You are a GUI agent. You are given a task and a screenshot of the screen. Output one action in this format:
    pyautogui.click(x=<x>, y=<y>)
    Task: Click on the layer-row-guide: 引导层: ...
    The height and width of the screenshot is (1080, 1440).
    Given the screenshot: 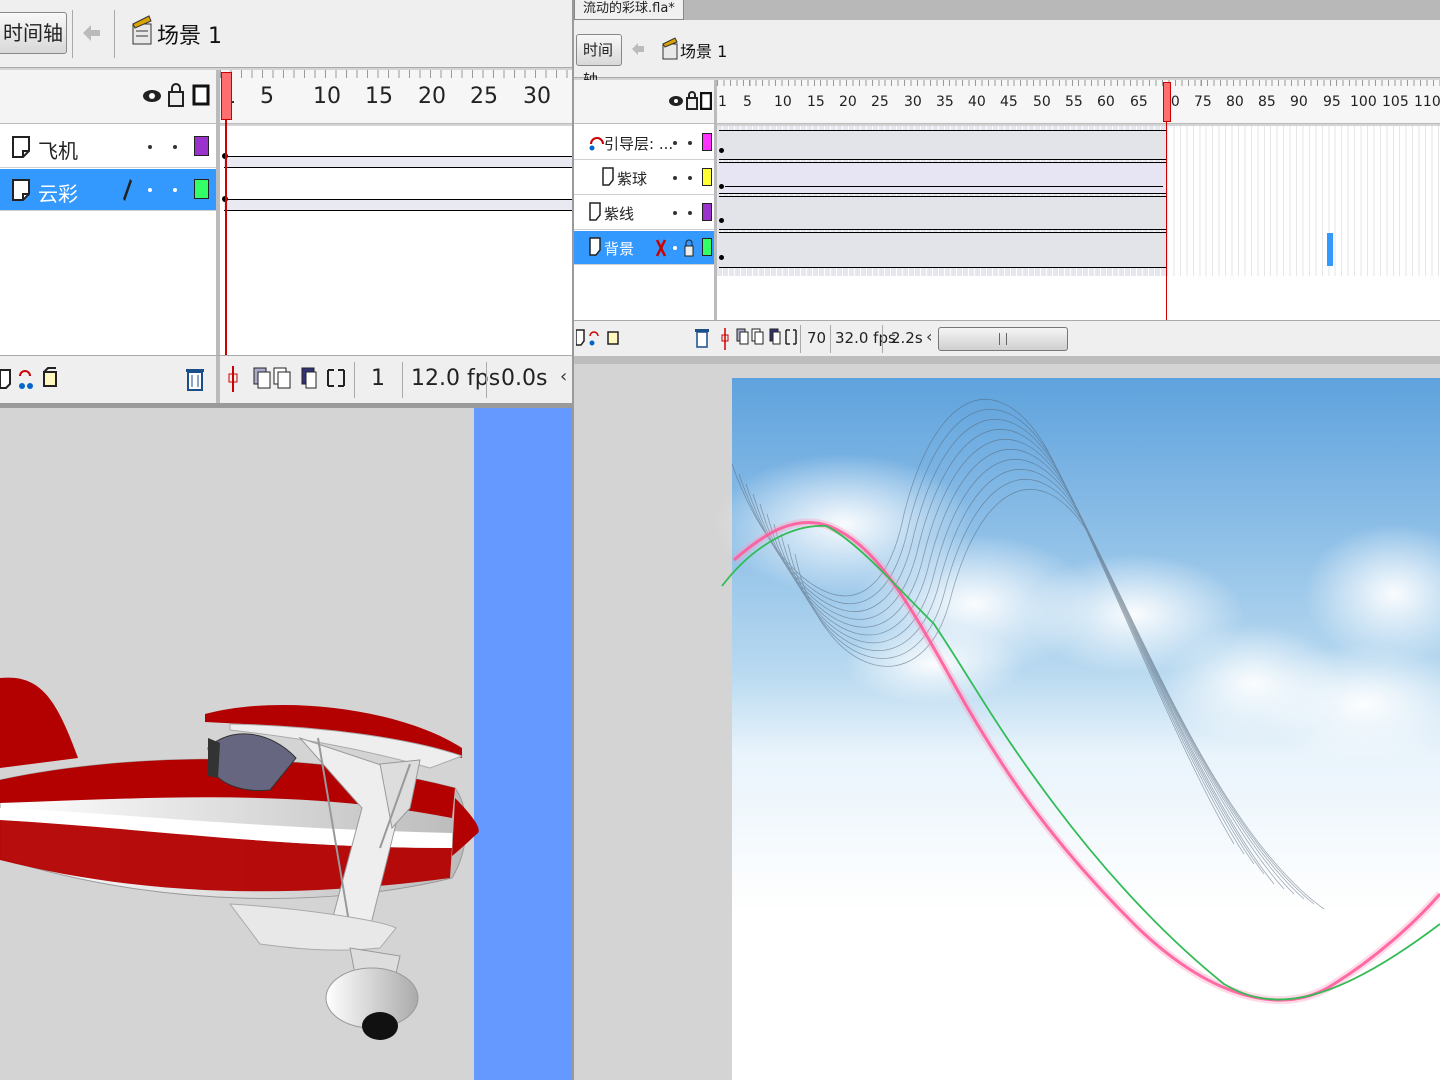 What is the action you would take?
    pyautogui.click(x=644, y=143)
    